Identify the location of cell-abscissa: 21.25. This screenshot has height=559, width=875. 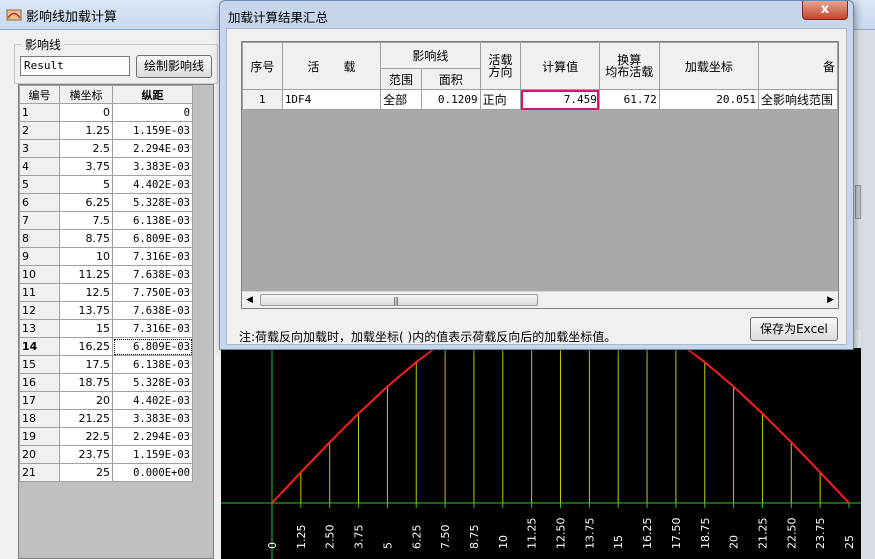
(86, 418).